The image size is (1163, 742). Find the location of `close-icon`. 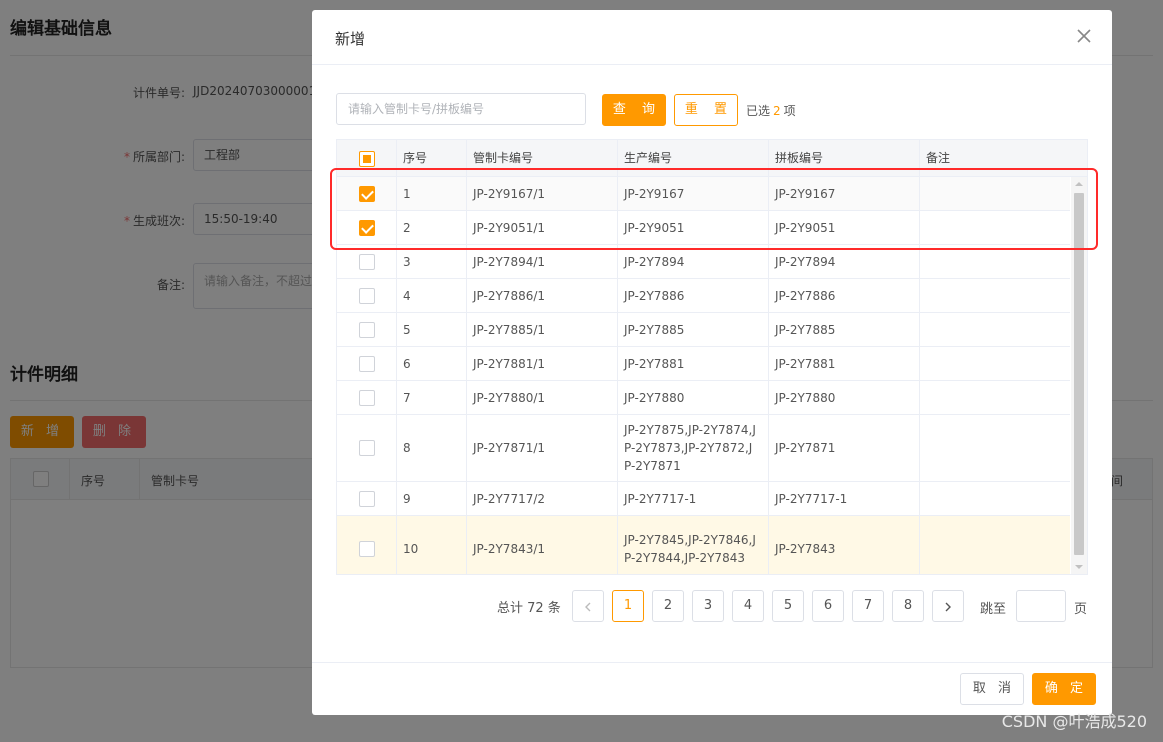

close-icon is located at coordinates (1084, 36).